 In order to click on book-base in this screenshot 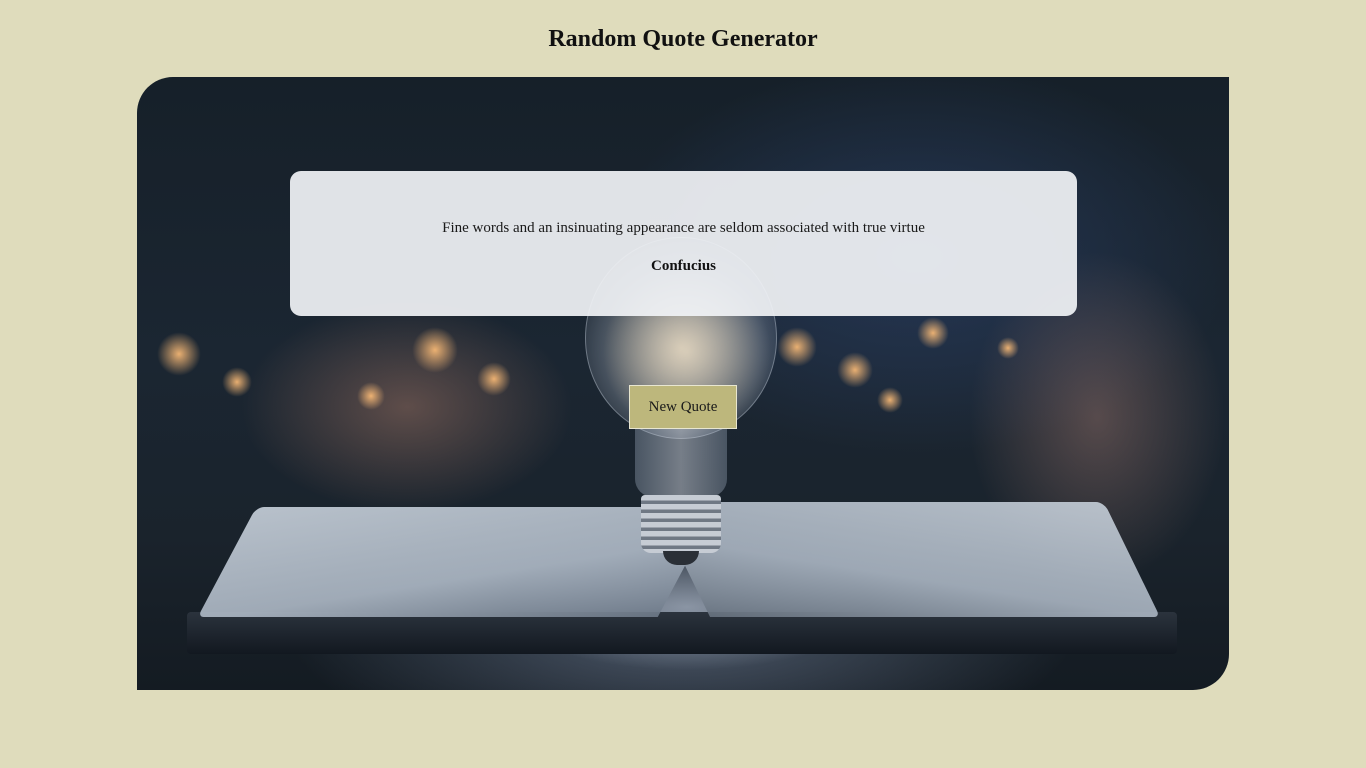, I will do `click(682, 633)`.